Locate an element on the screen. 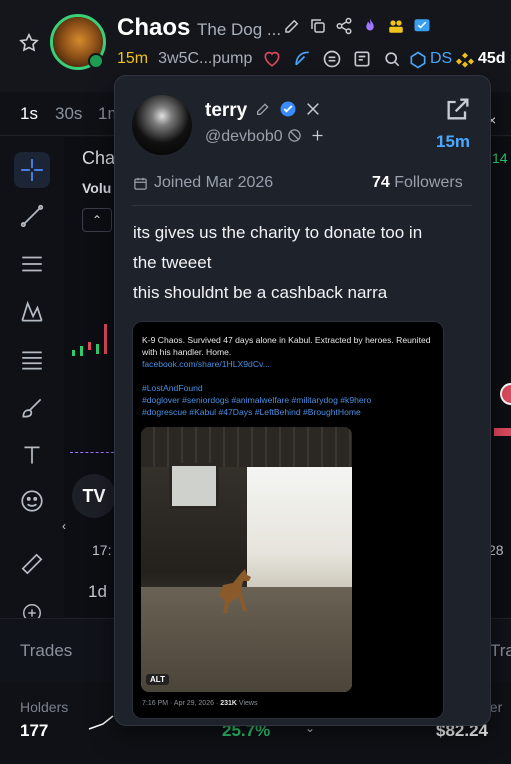 The height and width of the screenshot is (764, 511). embed-meta-views: 231K is located at coordinates (228, 703).